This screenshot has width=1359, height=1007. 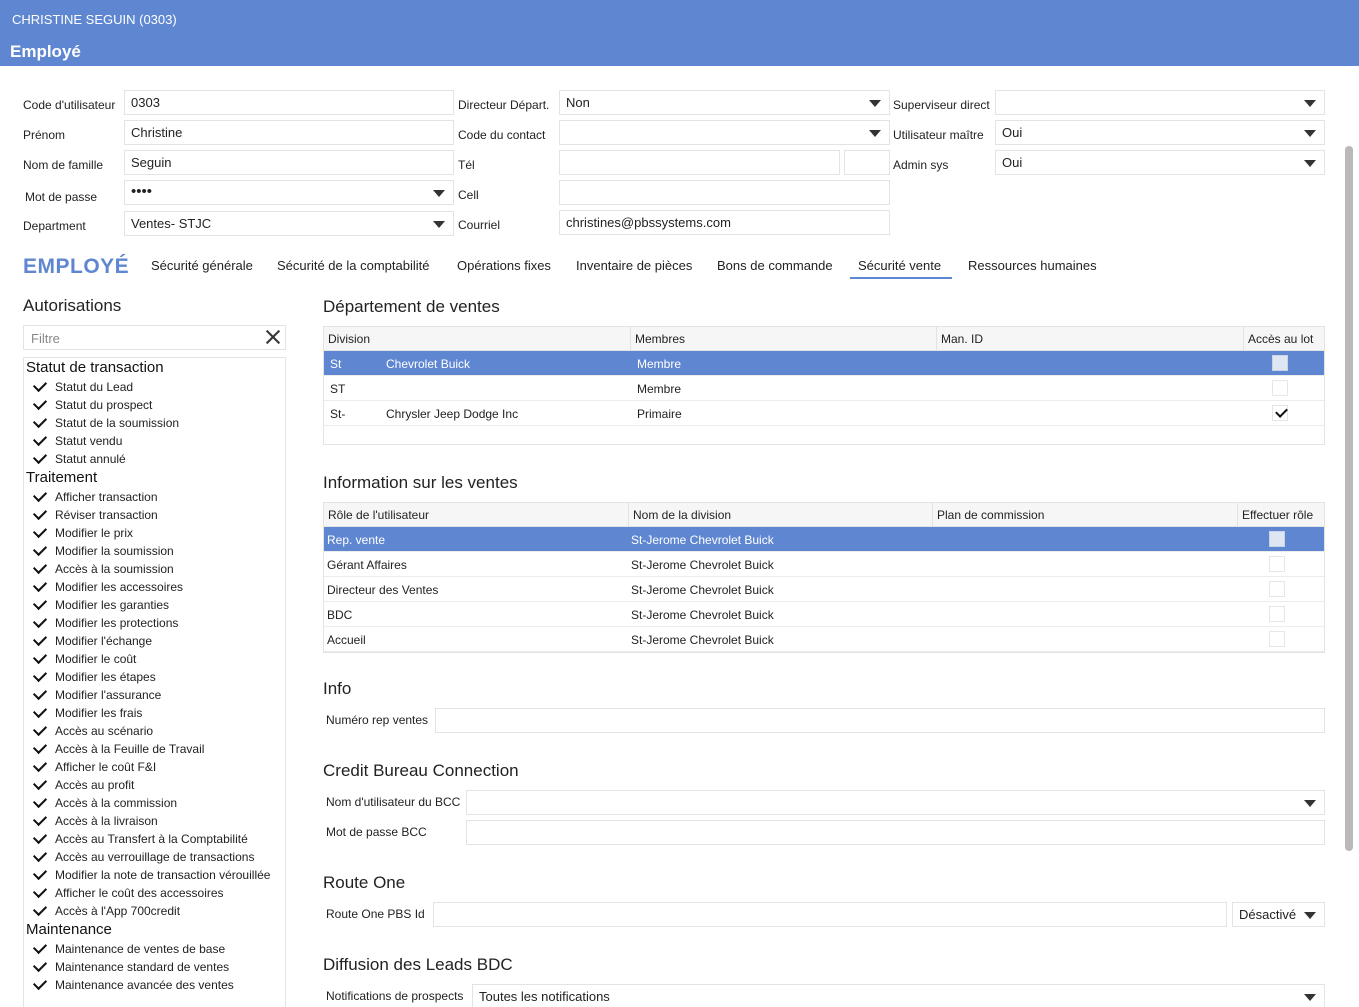 What do you see at coordinates (1160, 162) in the screenshot?
I see `admin-sys-dropdown: Oui` at bounding box center [1160, 162].